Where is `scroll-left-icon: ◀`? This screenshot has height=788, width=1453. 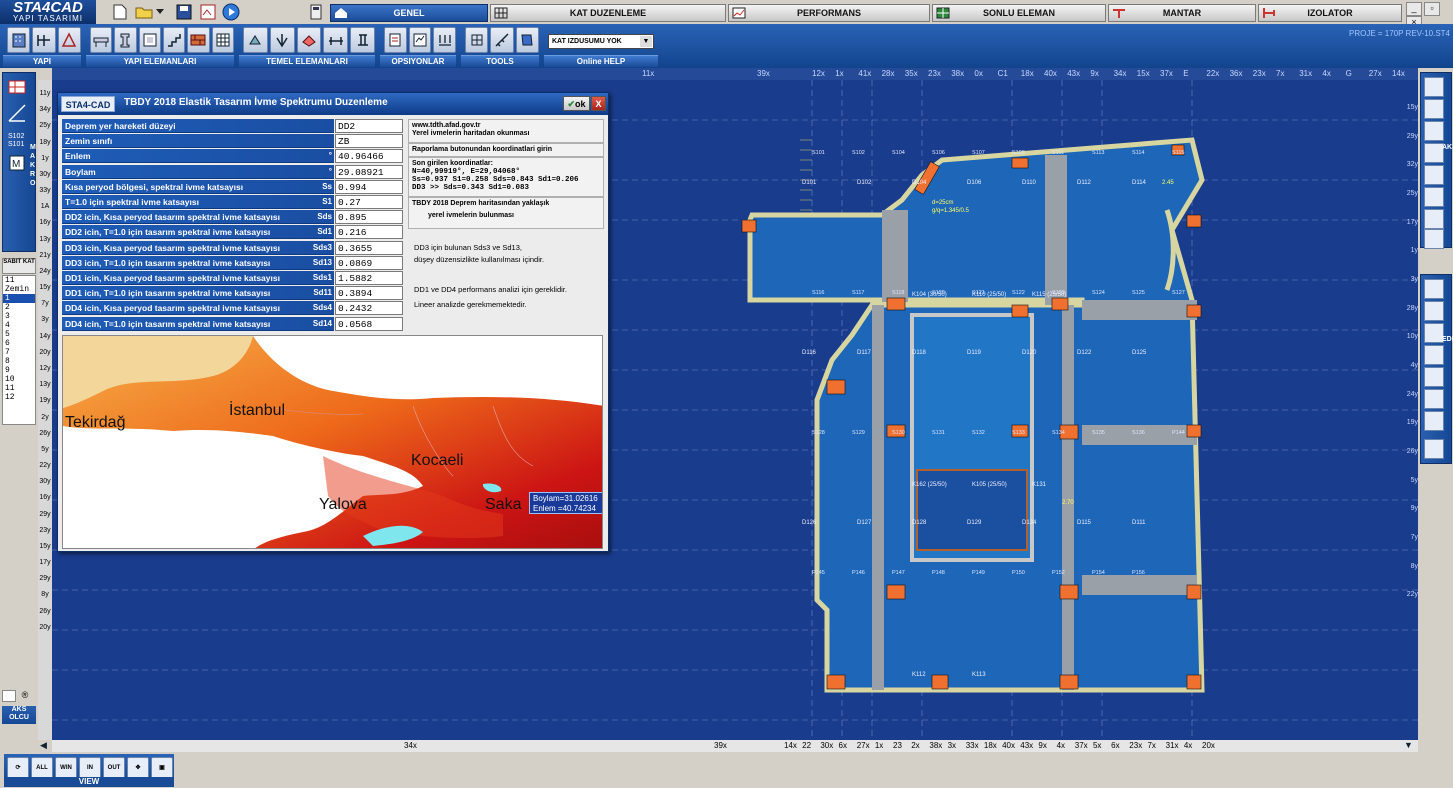 scroll-left-icon: ◀ is located at coordinates (46, 746).